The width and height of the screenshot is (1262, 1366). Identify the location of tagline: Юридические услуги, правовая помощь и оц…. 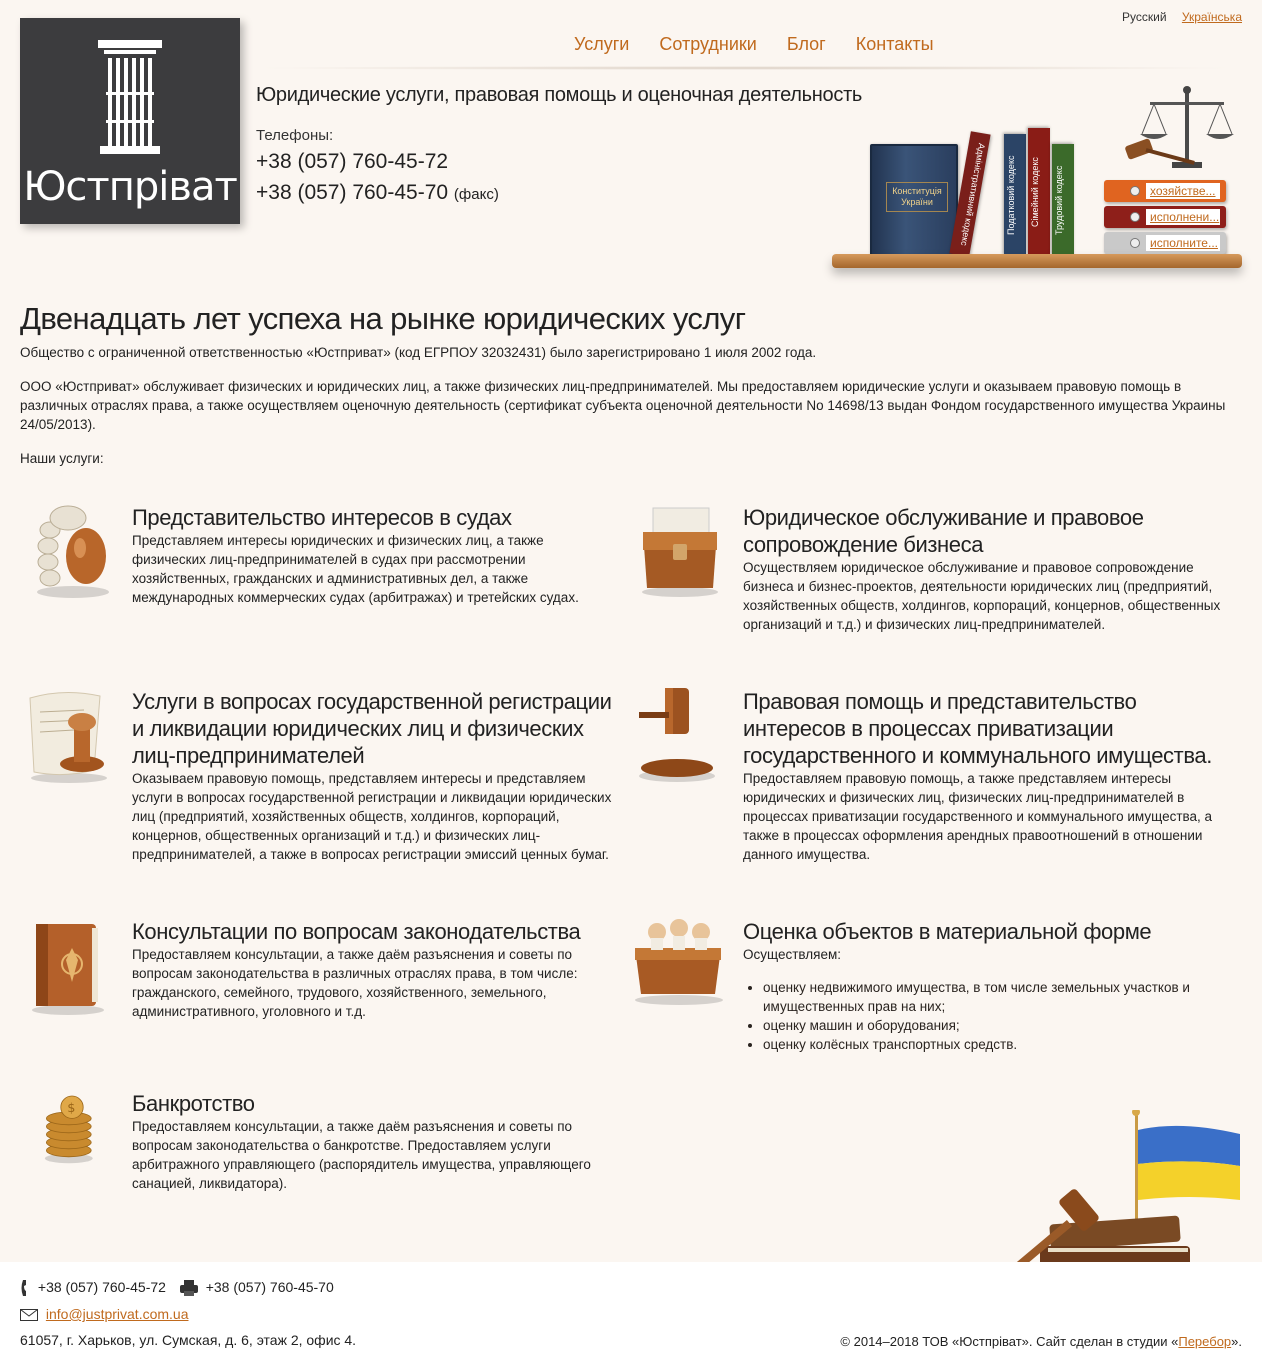
(559, 95).